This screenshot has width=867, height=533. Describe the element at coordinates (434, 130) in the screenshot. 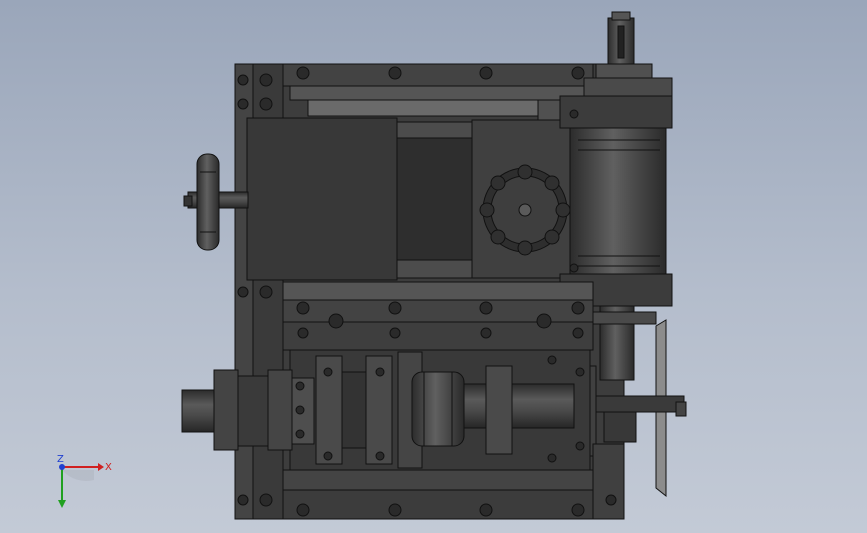

I see `carriage-slide` at that location.